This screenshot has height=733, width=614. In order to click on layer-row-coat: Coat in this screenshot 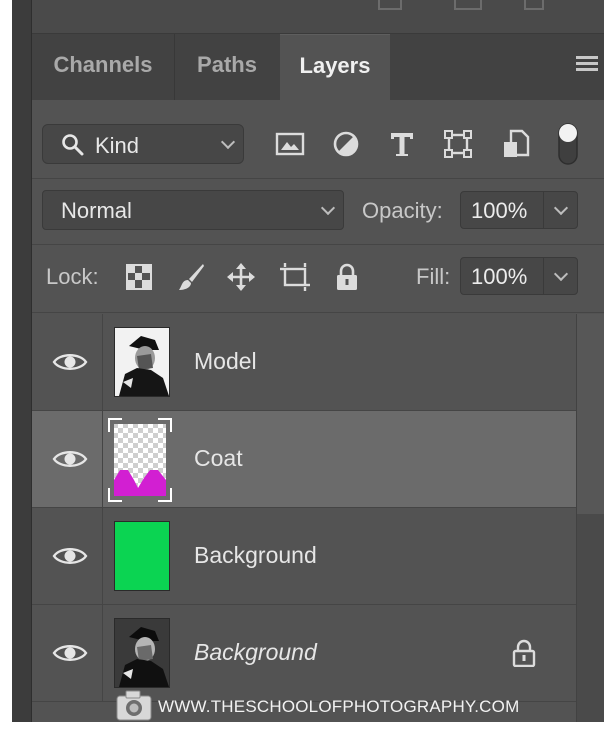, I will do `click(304, 459)`.